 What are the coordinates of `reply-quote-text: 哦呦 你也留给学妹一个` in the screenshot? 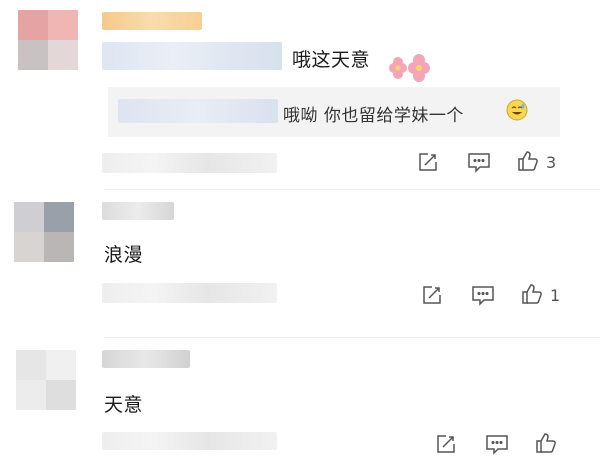 It's located at (373, 116).